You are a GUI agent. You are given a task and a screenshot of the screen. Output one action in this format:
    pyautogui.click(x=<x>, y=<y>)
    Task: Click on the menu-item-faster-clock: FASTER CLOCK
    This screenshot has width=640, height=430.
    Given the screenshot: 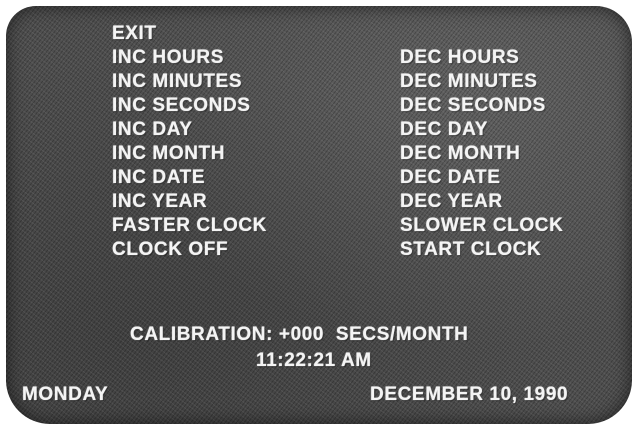 What is the action you would take?
    pyautogui.click(x=189, y=226)
    